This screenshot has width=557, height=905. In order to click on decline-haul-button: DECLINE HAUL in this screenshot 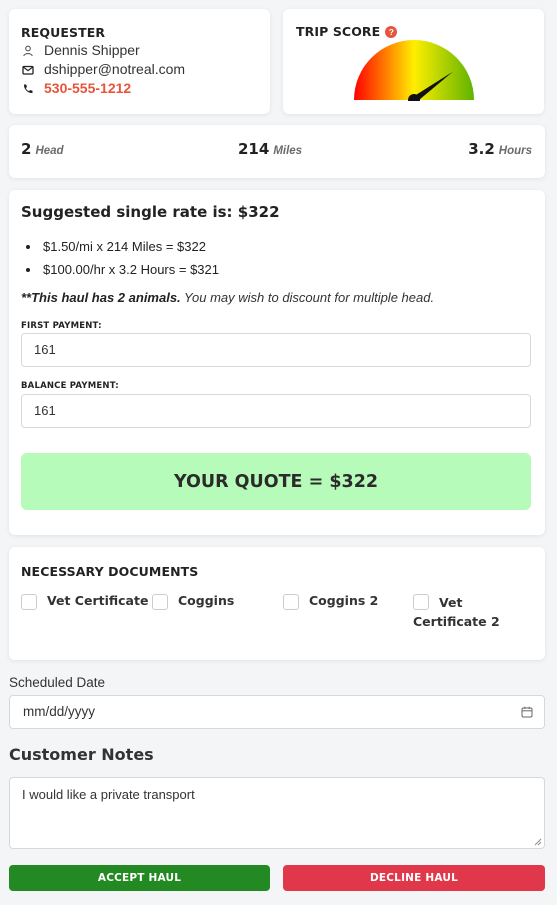, I will do `click(414, 878)`.